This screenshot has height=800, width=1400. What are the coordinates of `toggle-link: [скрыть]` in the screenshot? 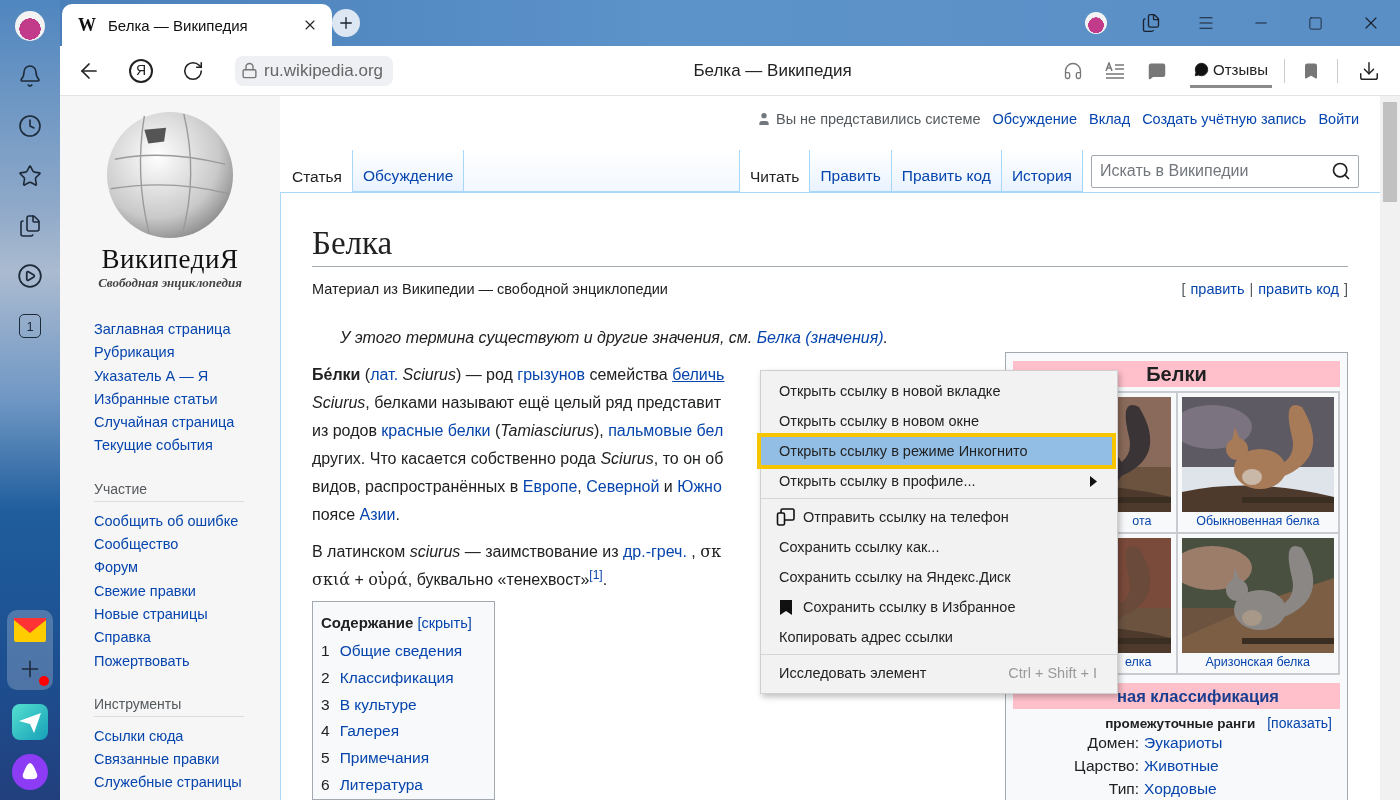 It's located at (444, 623).